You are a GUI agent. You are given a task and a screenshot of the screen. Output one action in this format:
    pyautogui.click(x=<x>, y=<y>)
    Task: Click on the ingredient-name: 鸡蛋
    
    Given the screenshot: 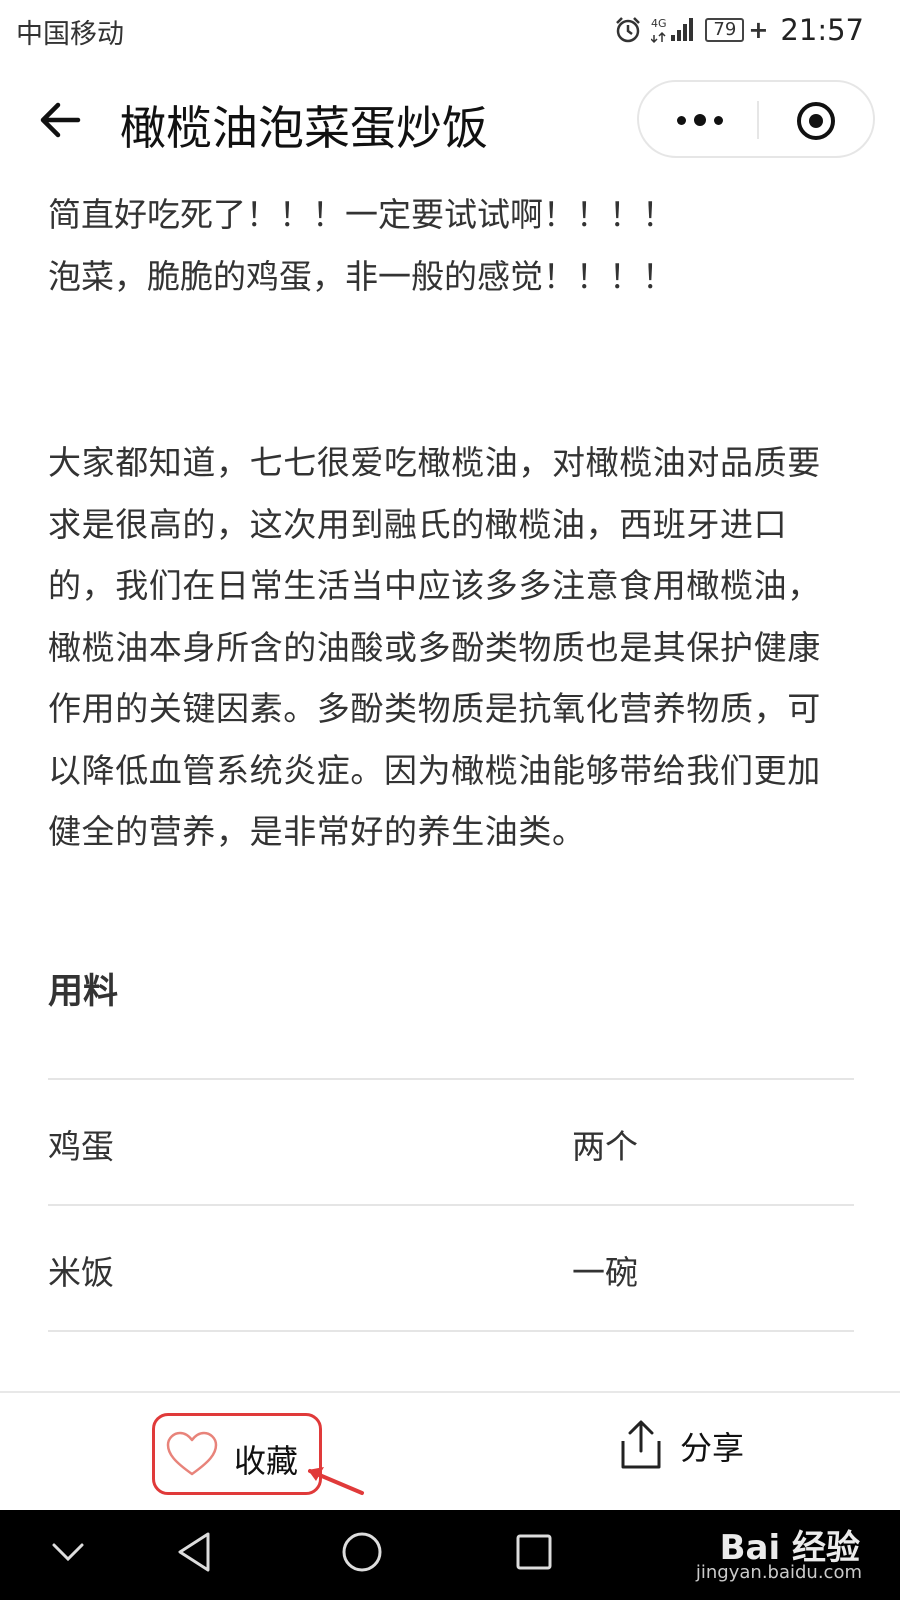 What is the action you would take?
    pyautogui.click(x=81, y=1146)
    